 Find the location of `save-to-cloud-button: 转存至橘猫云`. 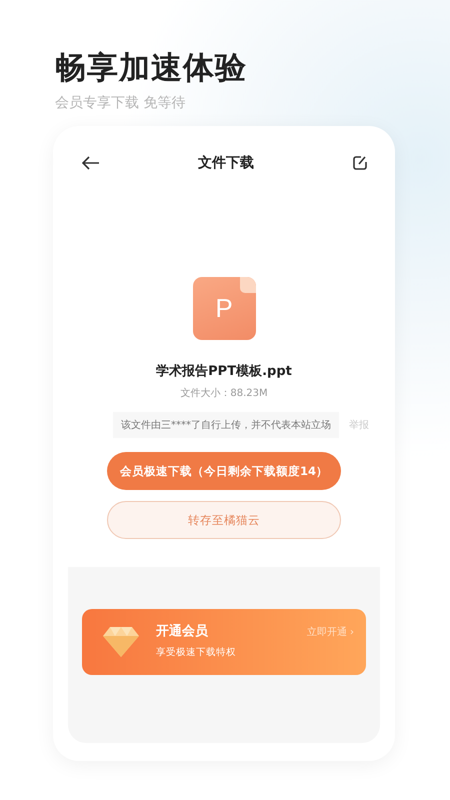

save-to-cloud-button: 转存至橘猫云 is located at coordinates (224, 520).